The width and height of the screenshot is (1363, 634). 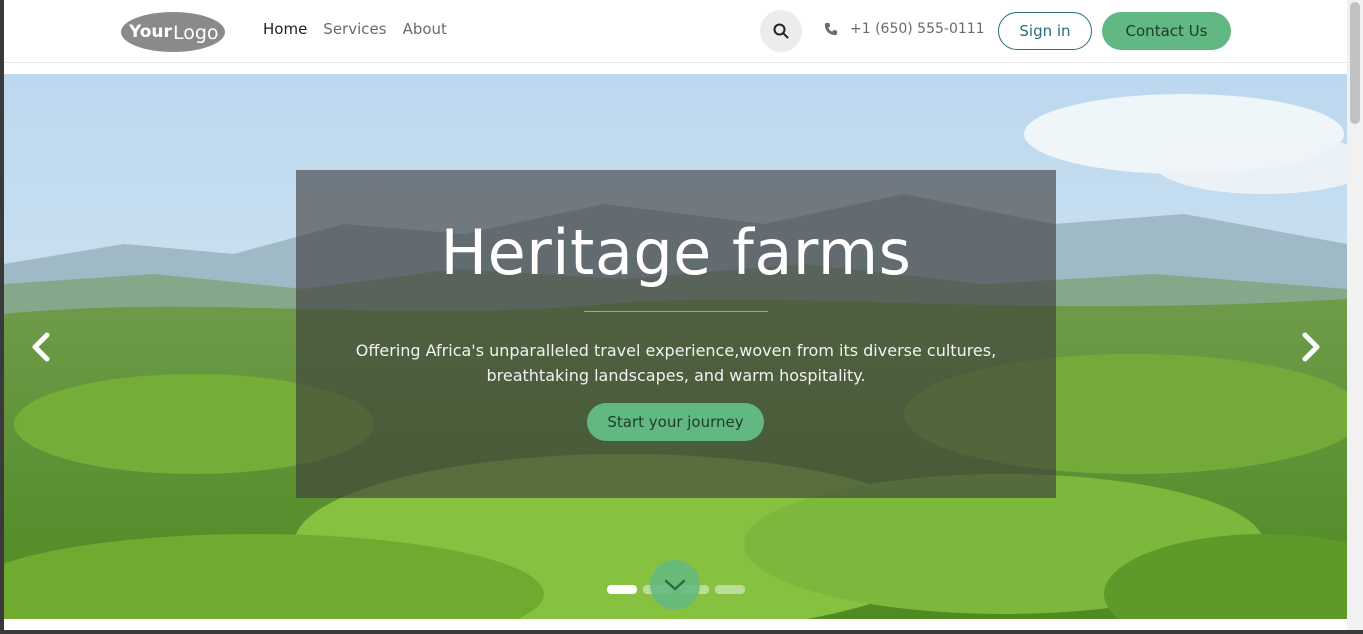 I want to click on search-icon, so click(x=781, y=31).